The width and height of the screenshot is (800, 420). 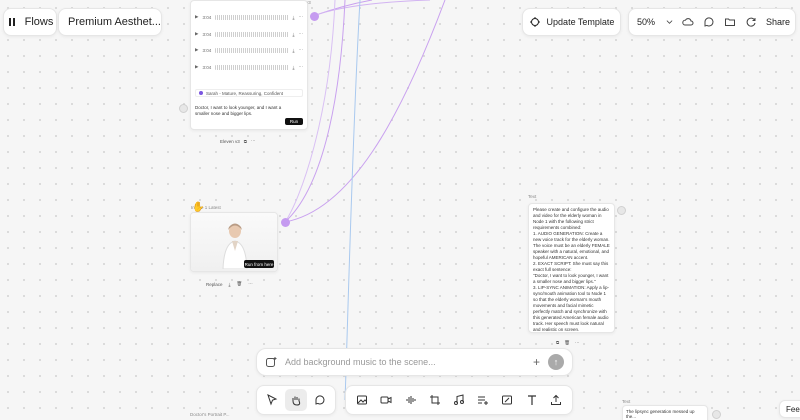 I want to click on right-toolbar: 50% Share, so click(x=712, y=22).